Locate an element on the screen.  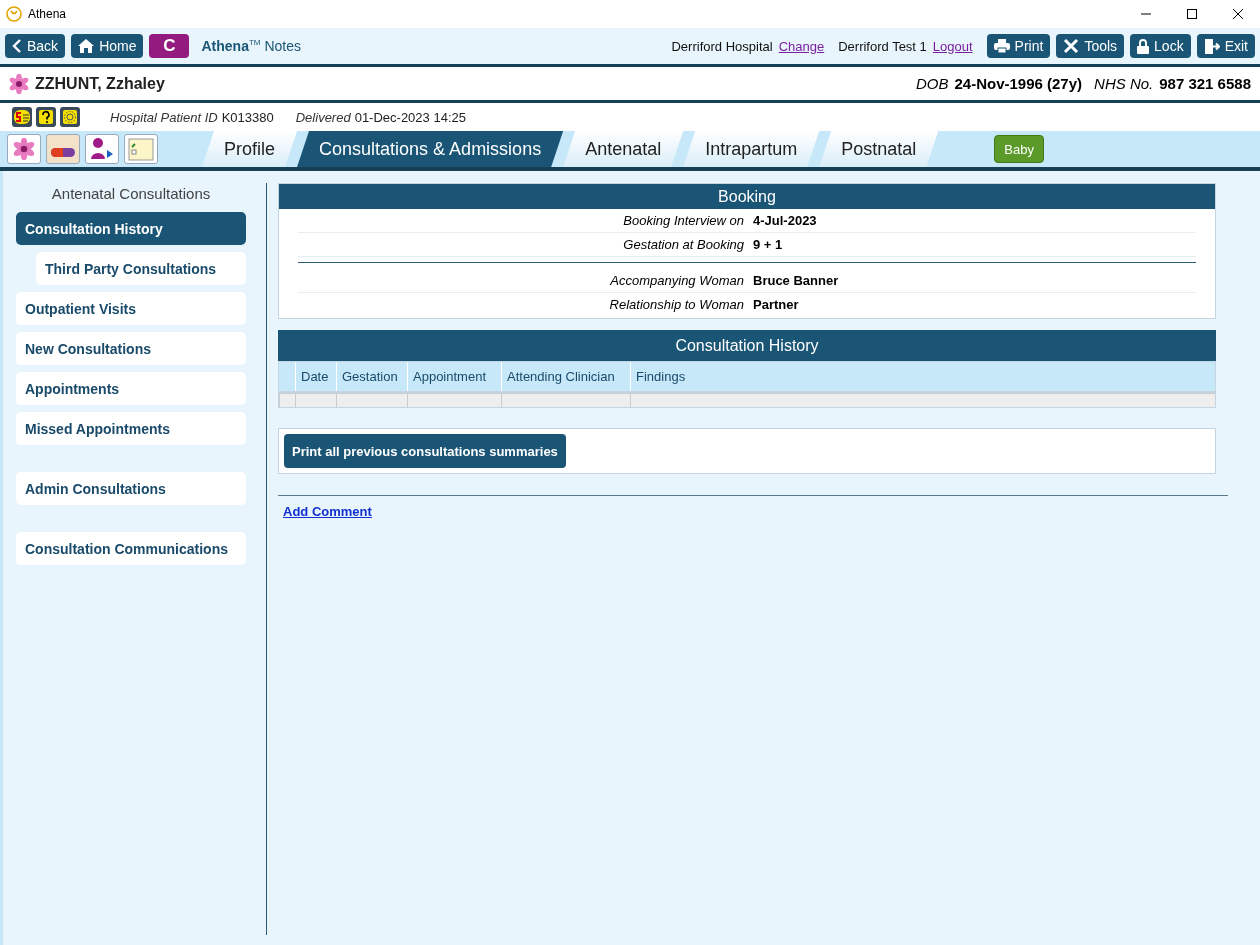
sun-icon is located at coordinates (70, 117).